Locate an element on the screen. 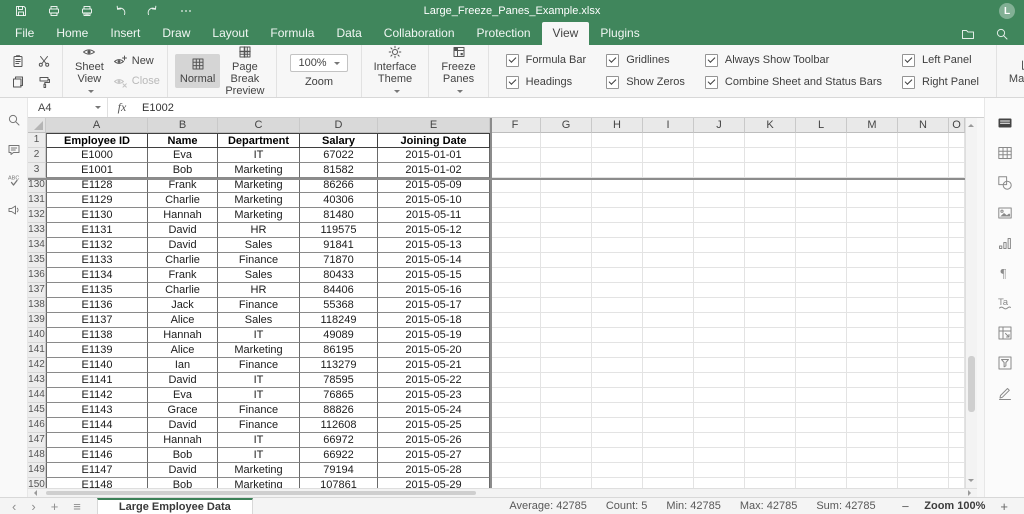  cell-J3 is located at coordinates (719, 170).